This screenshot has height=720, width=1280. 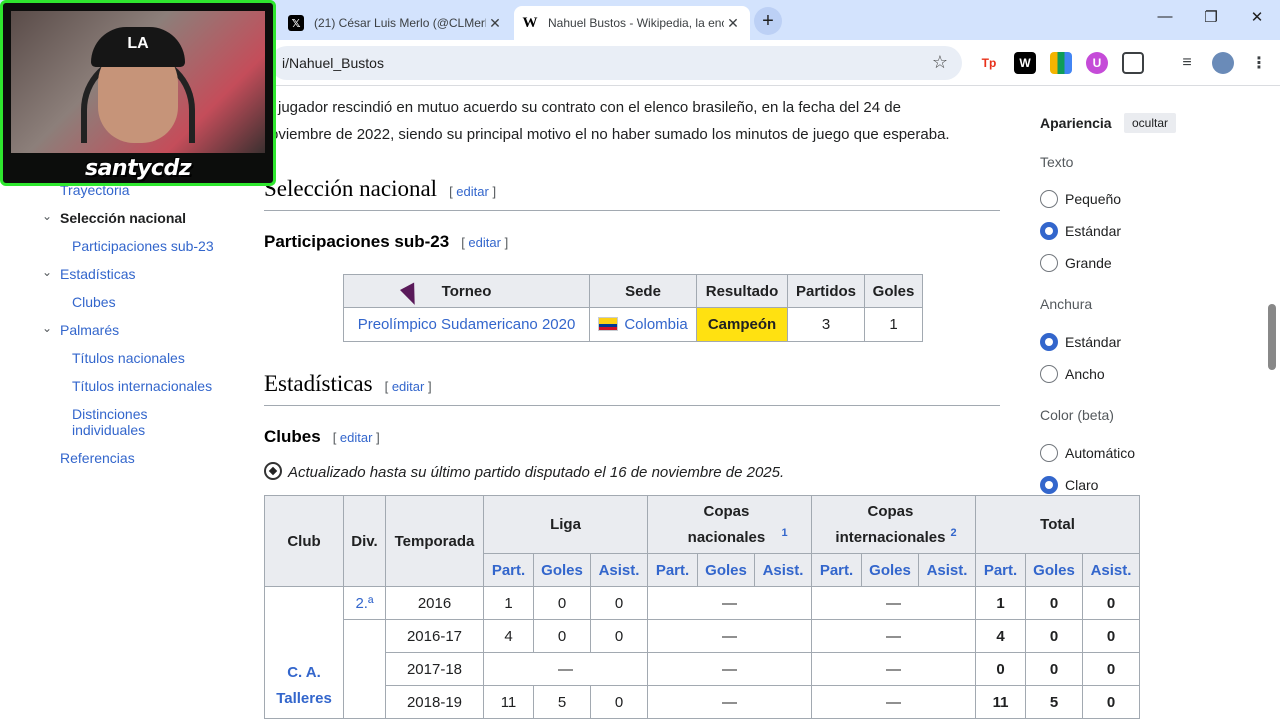 I want to click on radio-label: Estándar, so click(x=1093, y=342).